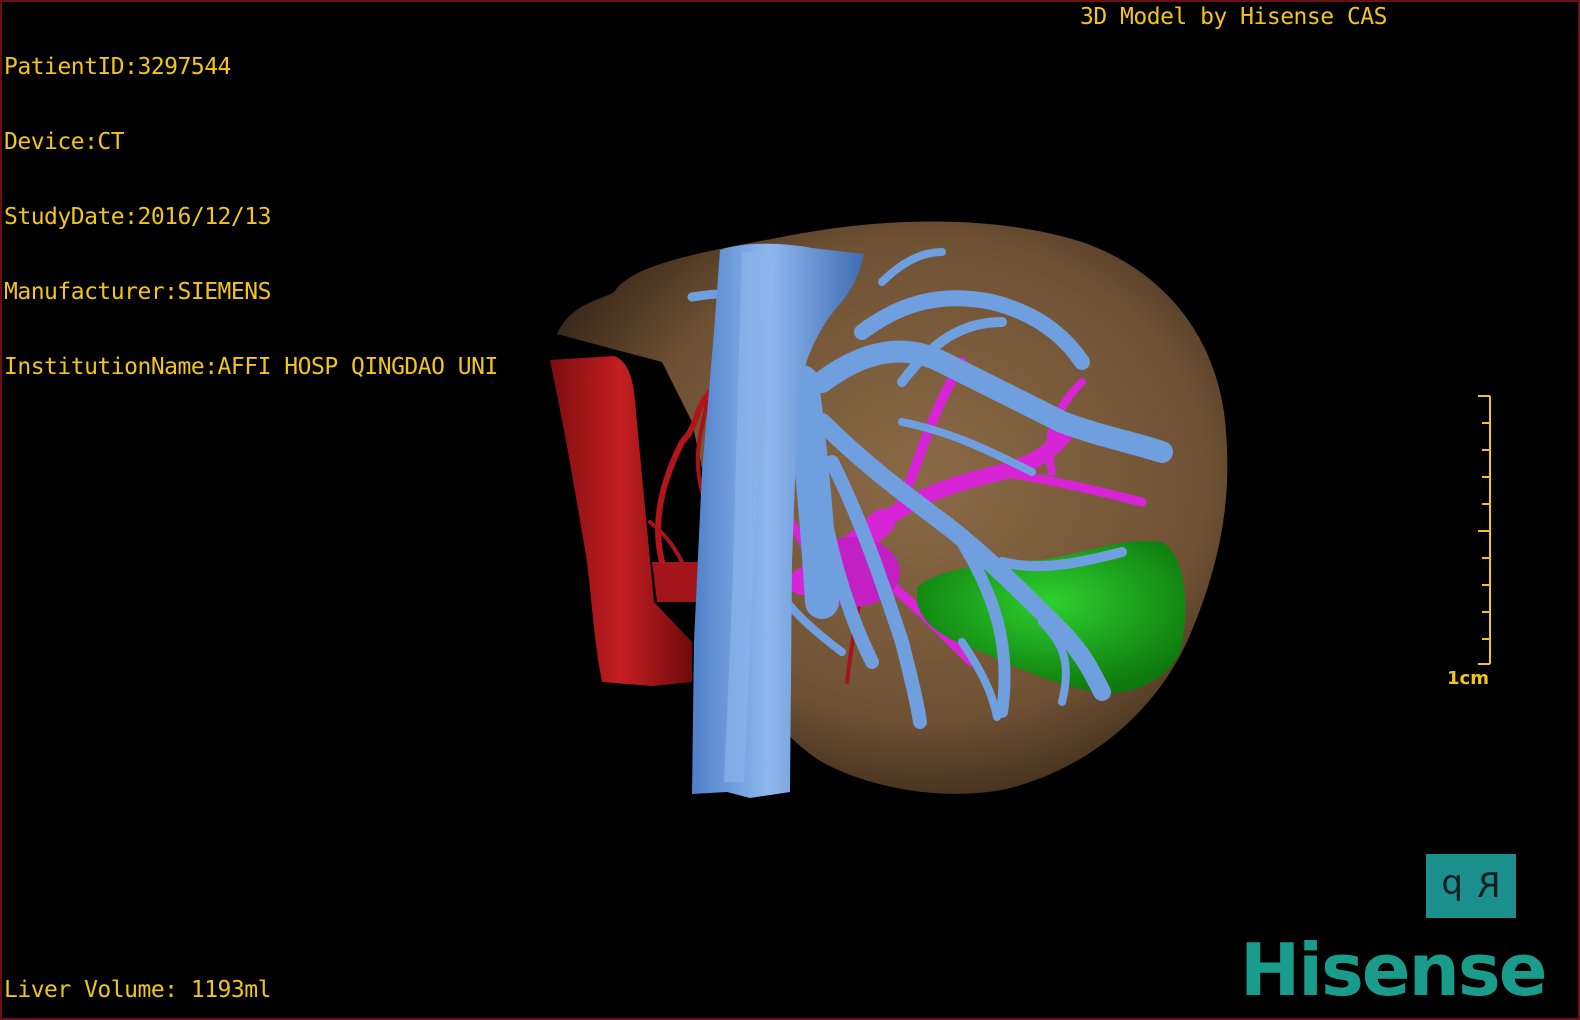  What do you see at coordinates (1234, 17) in the screenshot?
I see `model-credit-text: 3D Model by Hisense CAS` at bounding box center [1234, 17].